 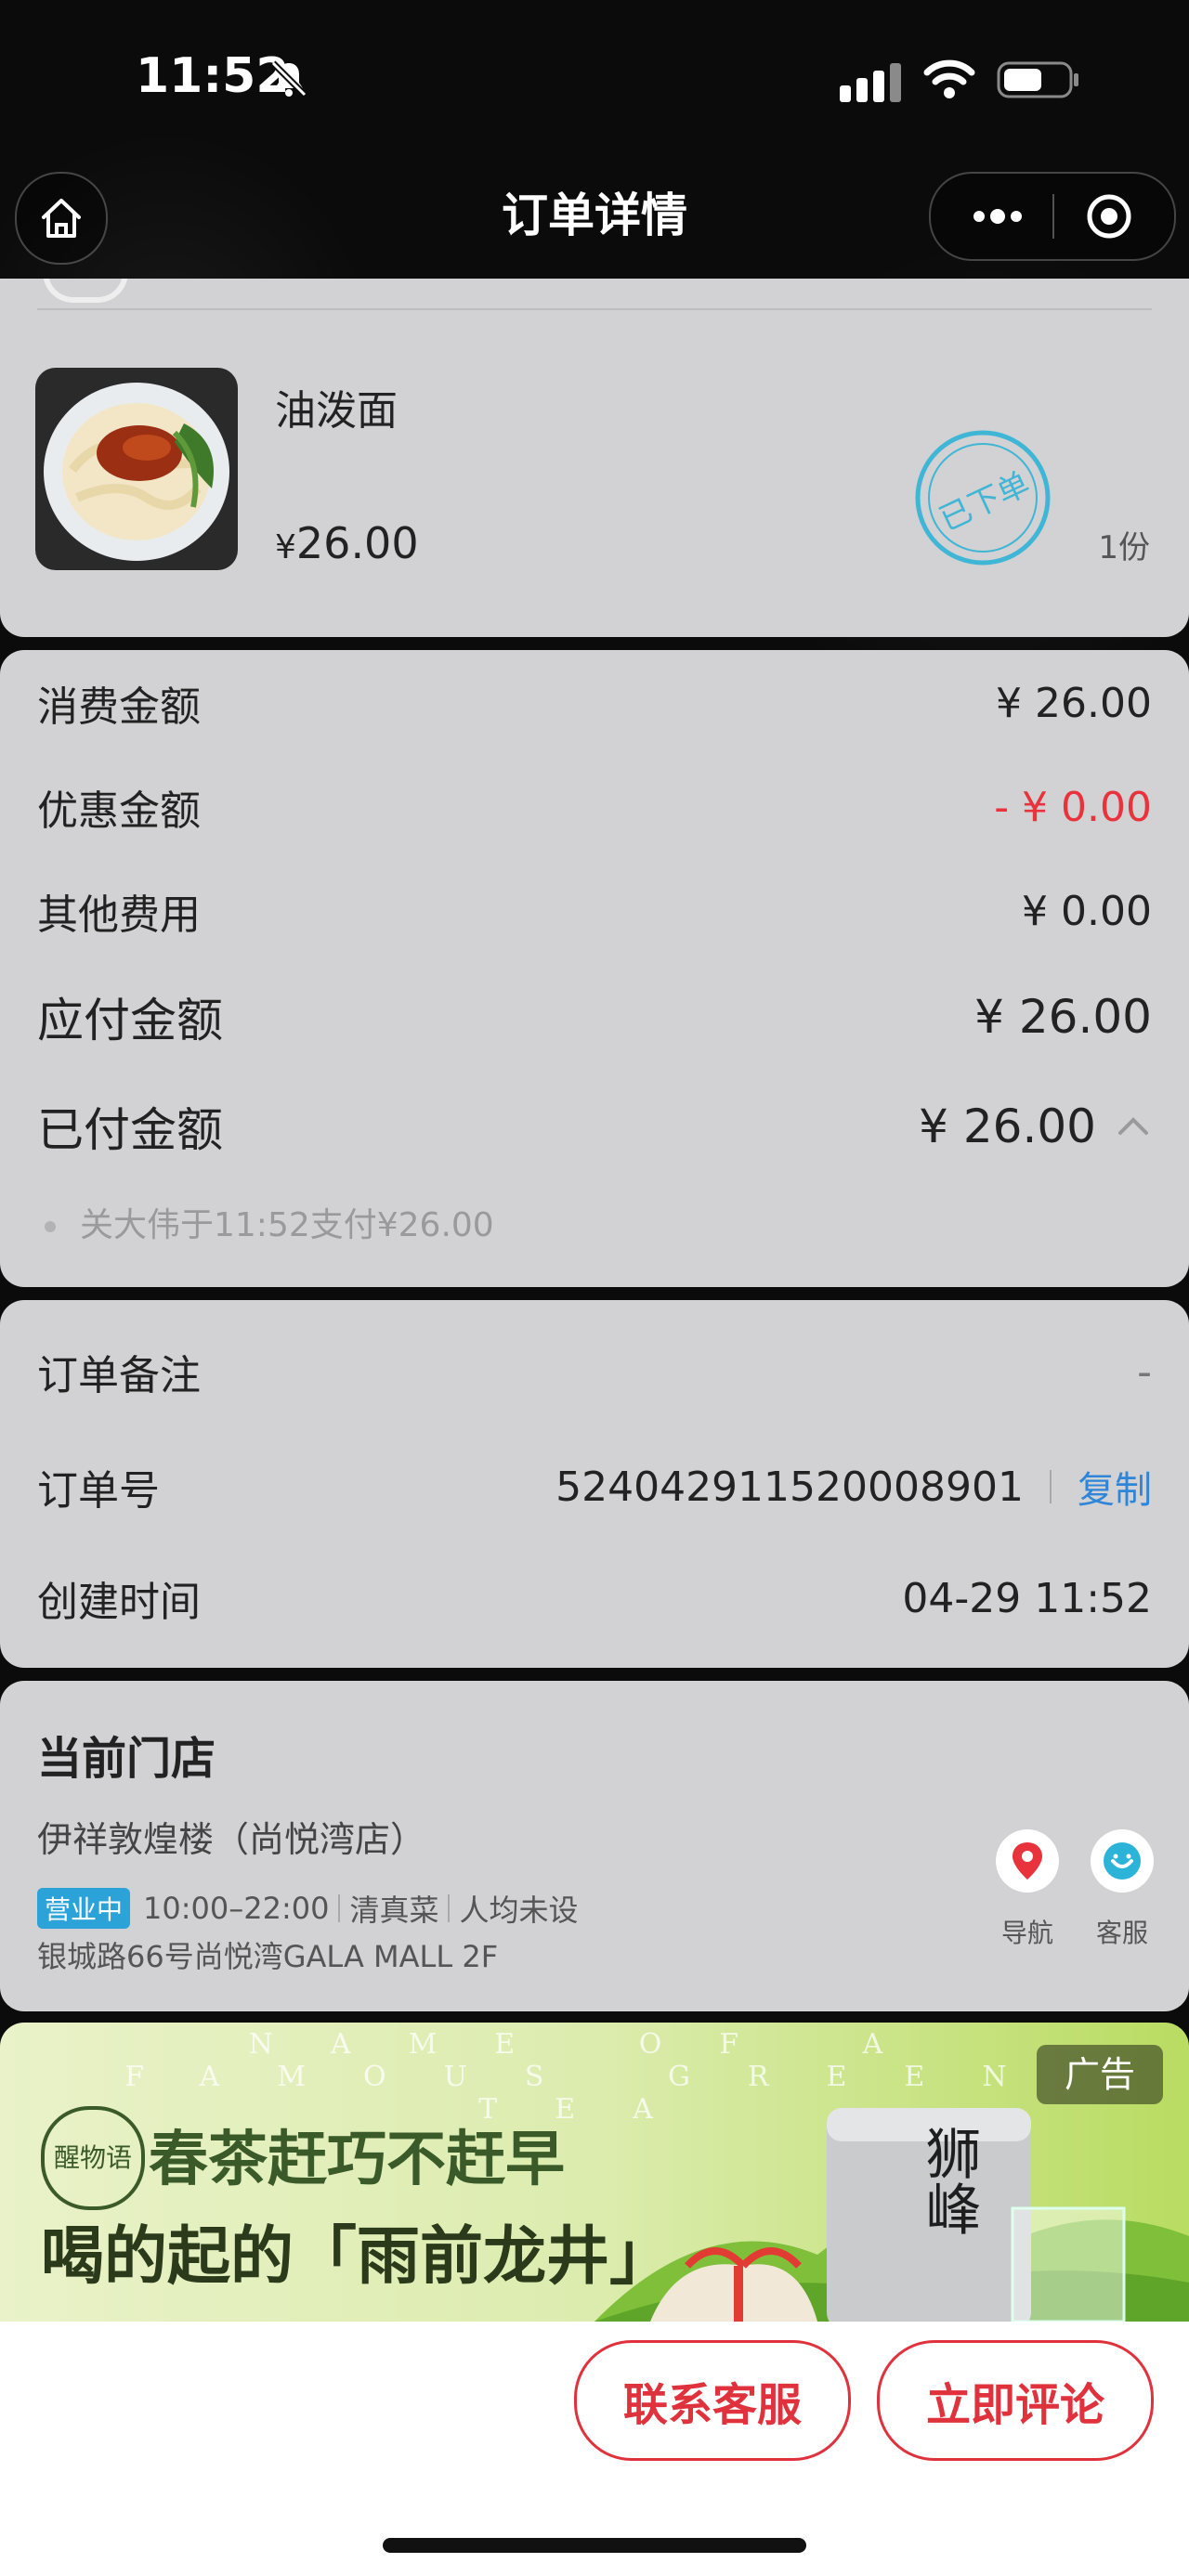 What do you see at coordinates (357, 2256) in the screenshot?
I see `ad-subheadline: 喝的起的「雨前龙井」` at bounding box center [357, 2256].